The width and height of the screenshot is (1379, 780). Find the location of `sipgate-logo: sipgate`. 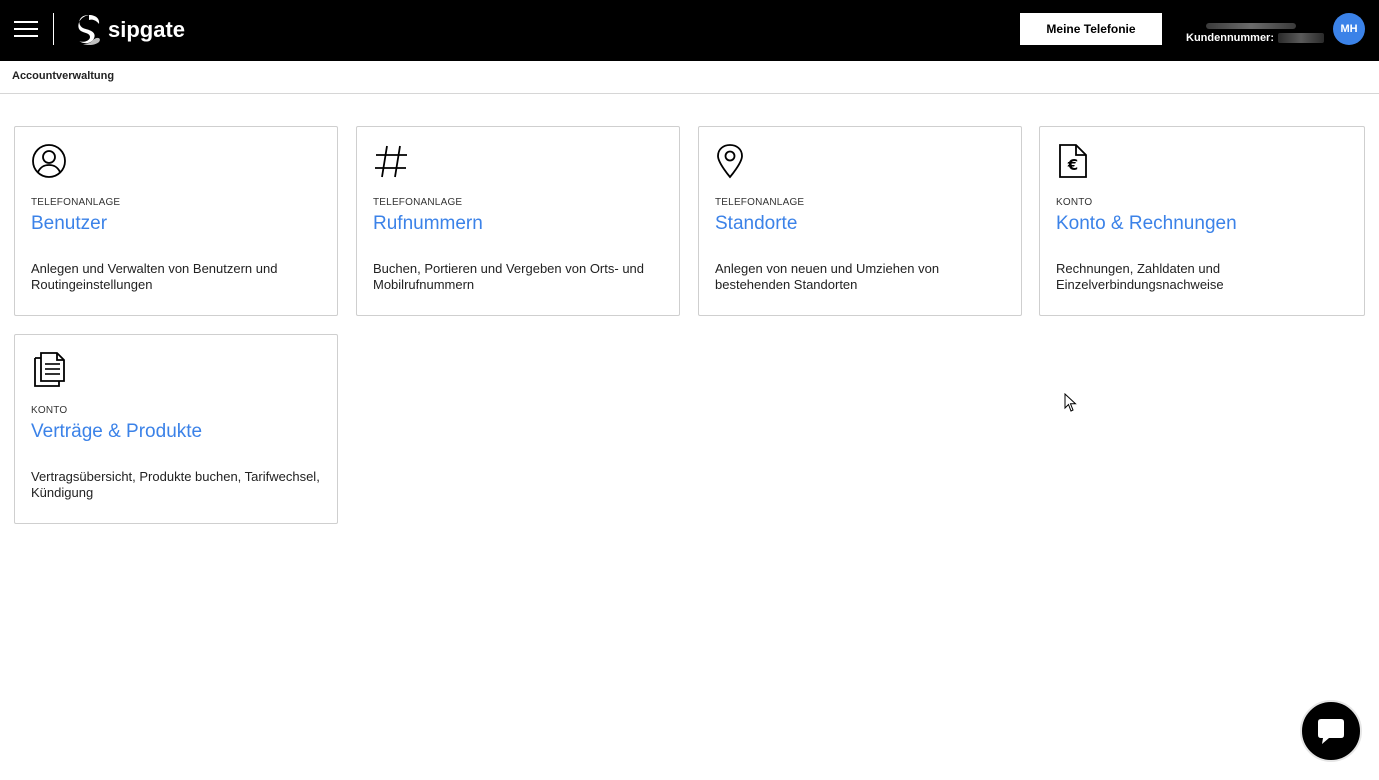

sipgate-logo: sipgate is located at coordinates (130, 30).